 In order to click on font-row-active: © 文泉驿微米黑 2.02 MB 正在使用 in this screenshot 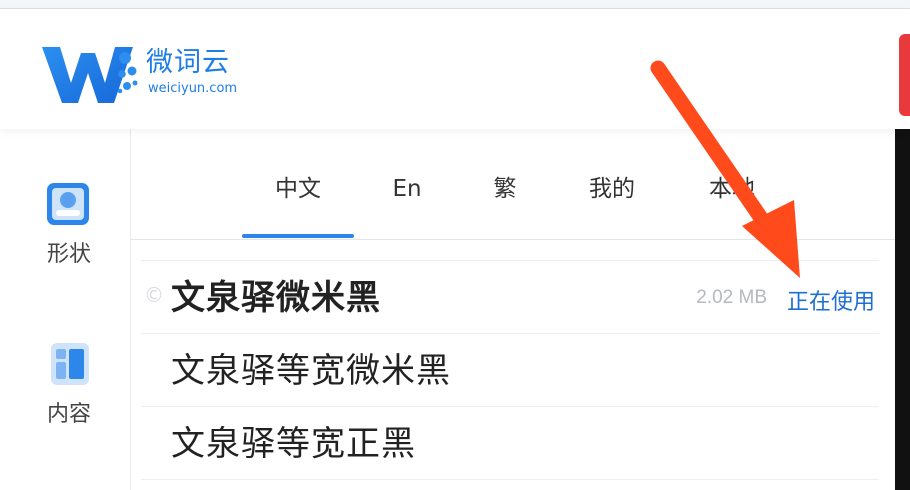, I will do `click(510, 297)`.